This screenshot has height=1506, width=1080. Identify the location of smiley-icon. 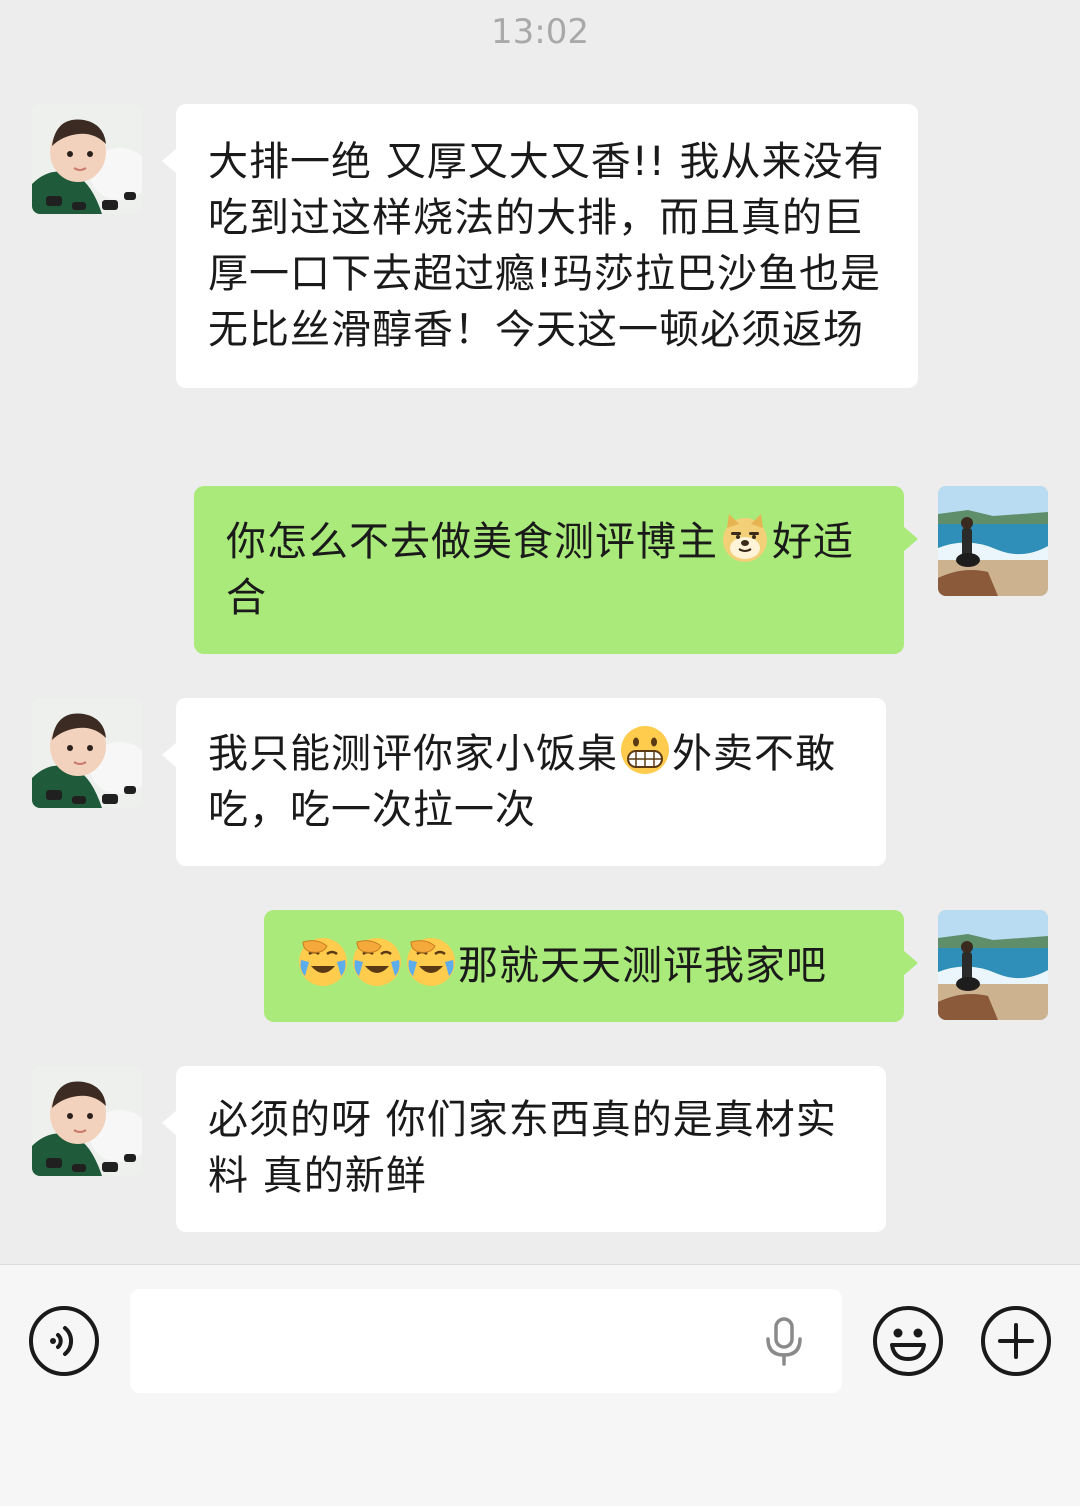
(908, 1341).